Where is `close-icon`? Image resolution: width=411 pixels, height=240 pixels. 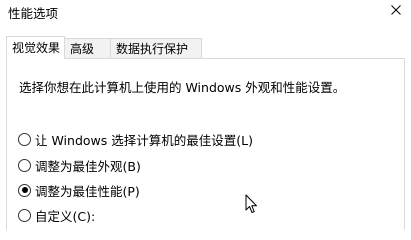
close-icon is located at coordinates (396, 10).